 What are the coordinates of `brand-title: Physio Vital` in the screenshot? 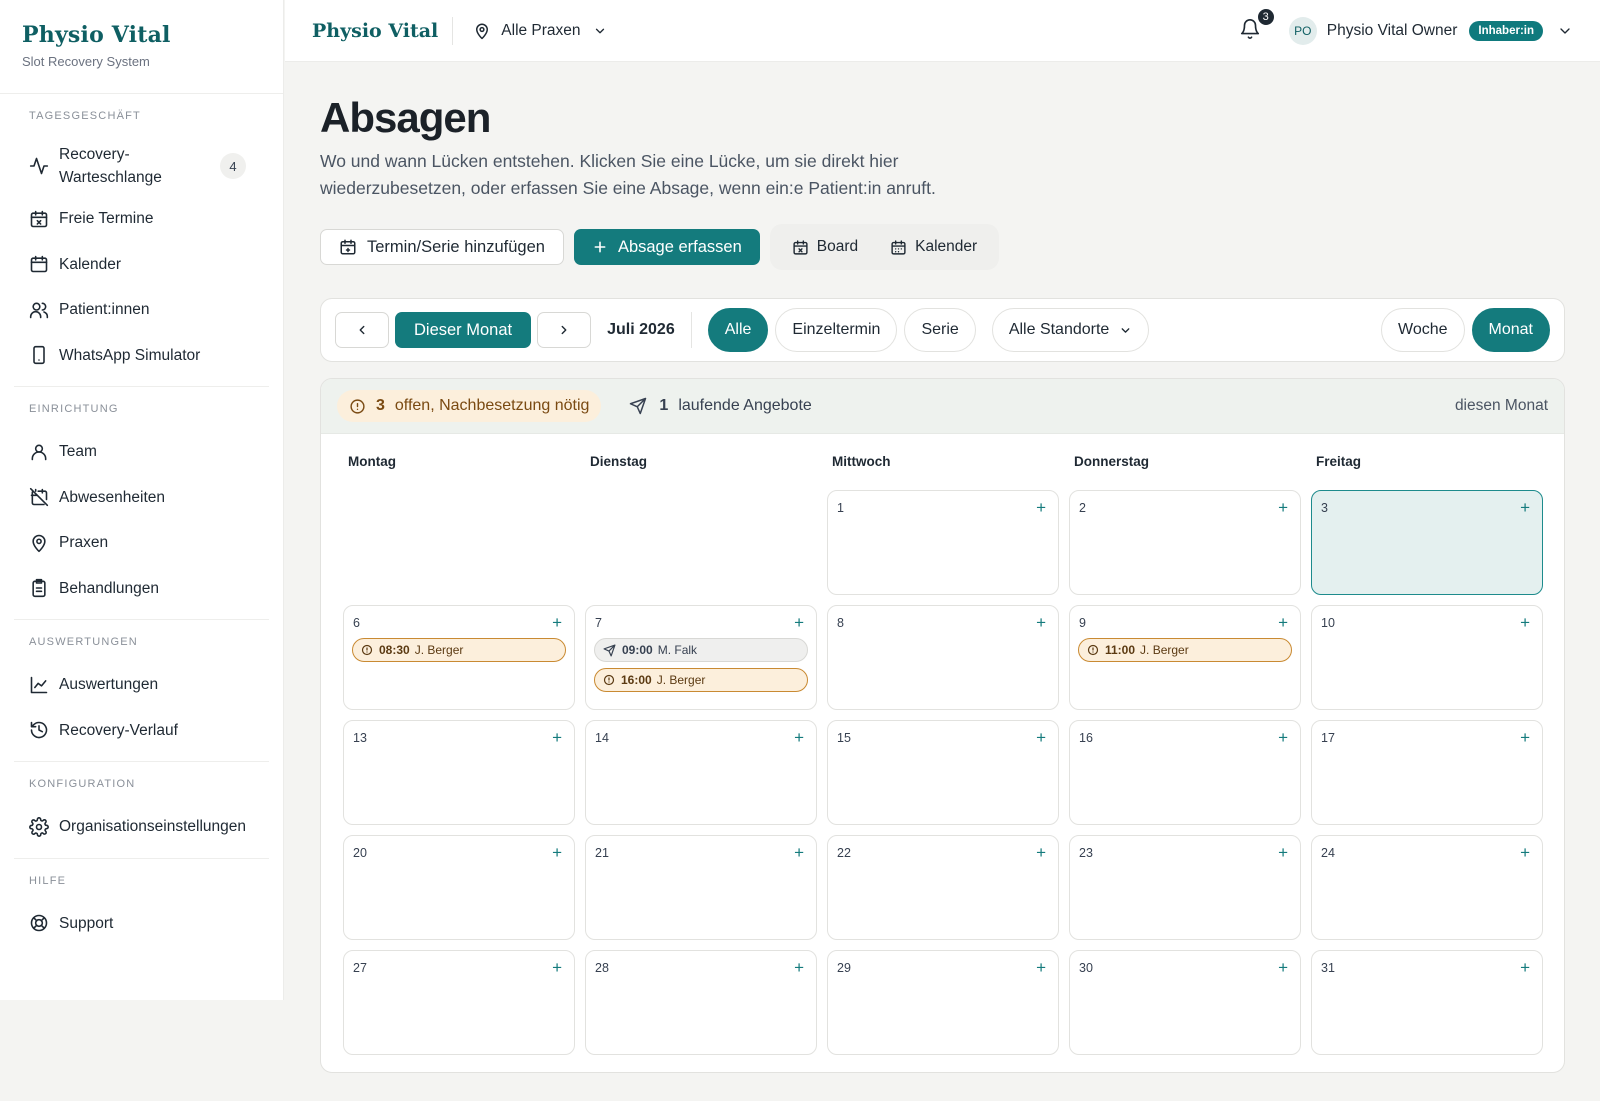 It's located at (141, 35).